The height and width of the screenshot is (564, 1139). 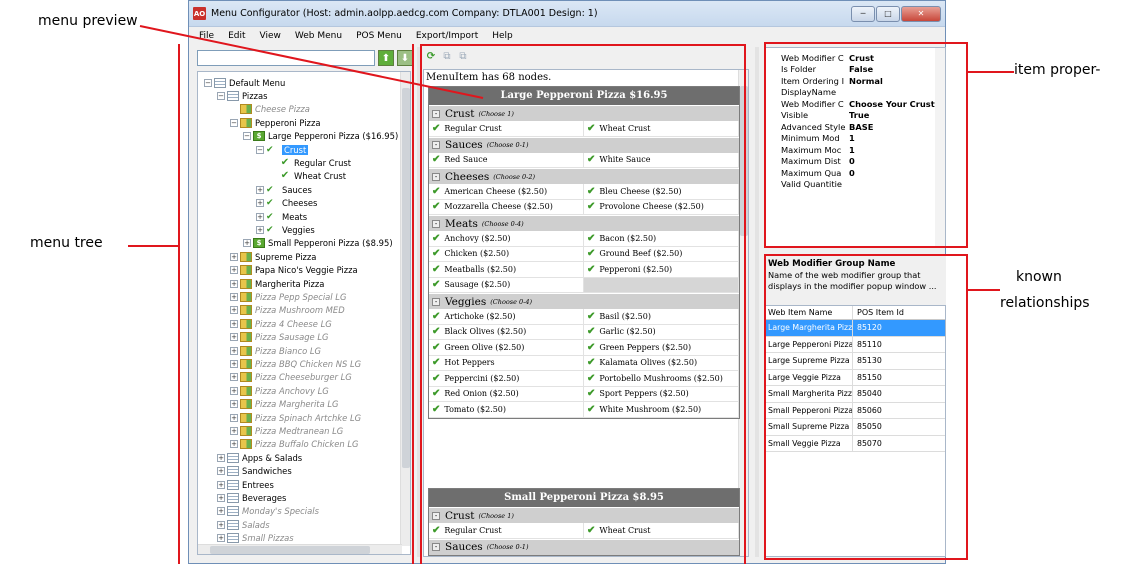 I want to click on annotation-known-relationships-1: known, so click(x=1039, y=277).